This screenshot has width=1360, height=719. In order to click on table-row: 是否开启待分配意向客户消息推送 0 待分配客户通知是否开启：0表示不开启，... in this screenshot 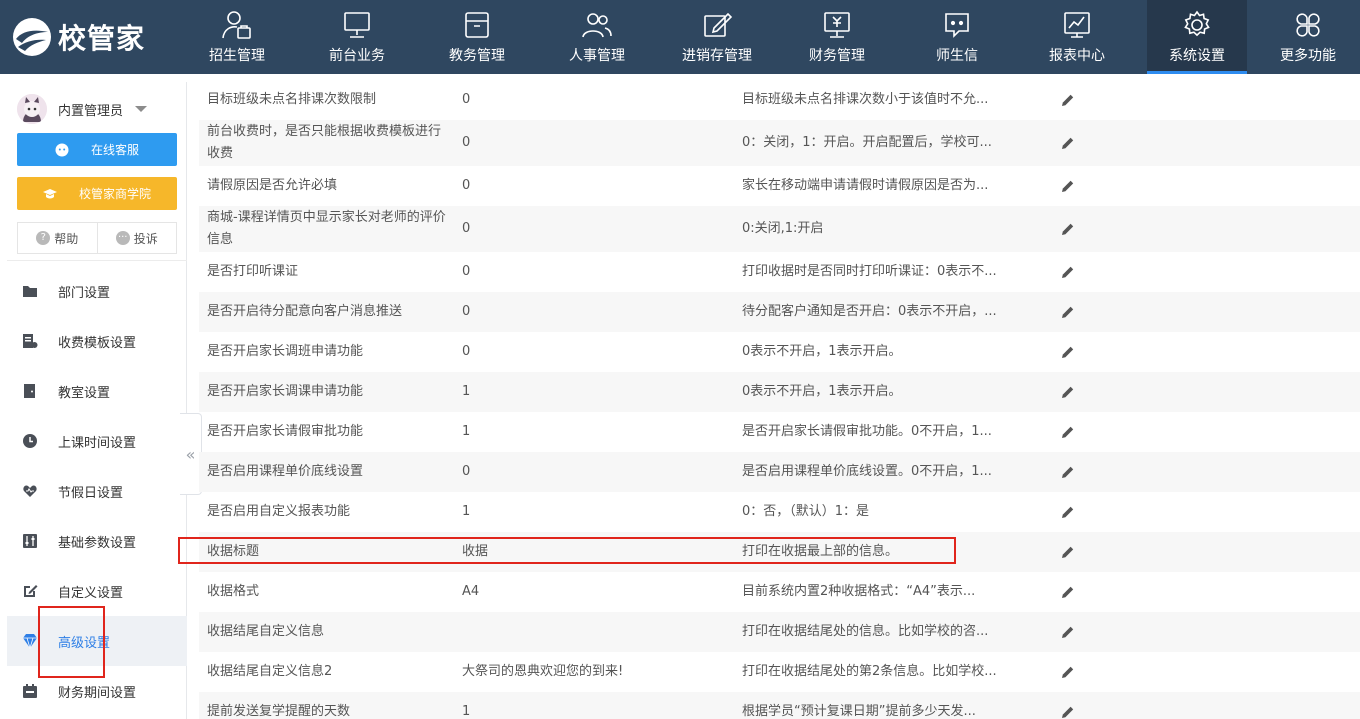, I will do `click(779, 312)`.